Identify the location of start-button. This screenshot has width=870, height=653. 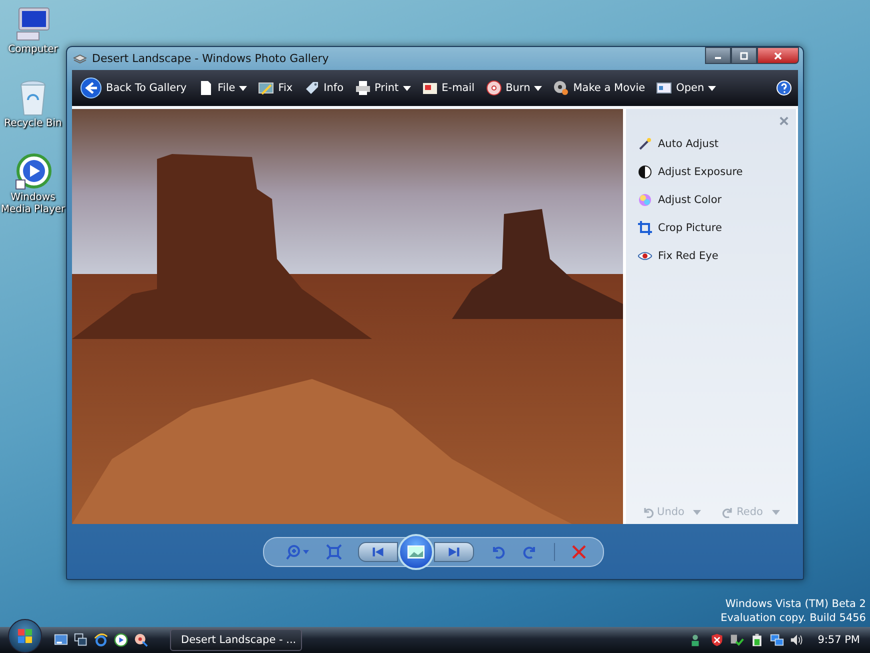
(25, 636).